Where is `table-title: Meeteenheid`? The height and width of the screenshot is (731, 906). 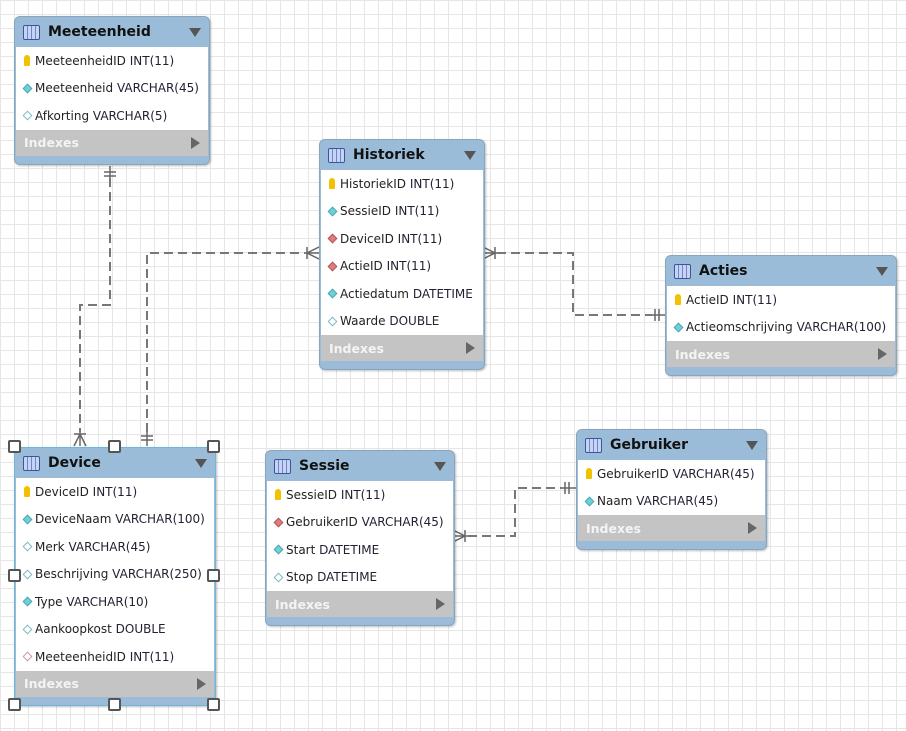 table-title: Meeteenheid is located at coordinates (99, 32).